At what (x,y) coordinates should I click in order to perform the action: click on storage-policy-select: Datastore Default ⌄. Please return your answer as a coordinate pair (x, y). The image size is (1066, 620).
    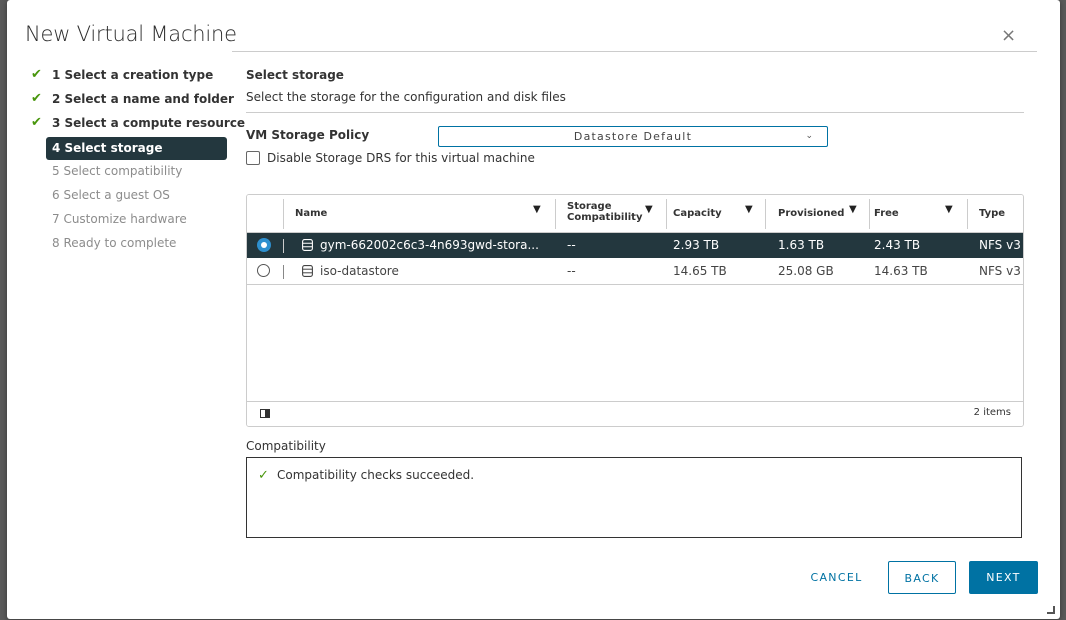
    Looking at the image, I should click on (633, 136).